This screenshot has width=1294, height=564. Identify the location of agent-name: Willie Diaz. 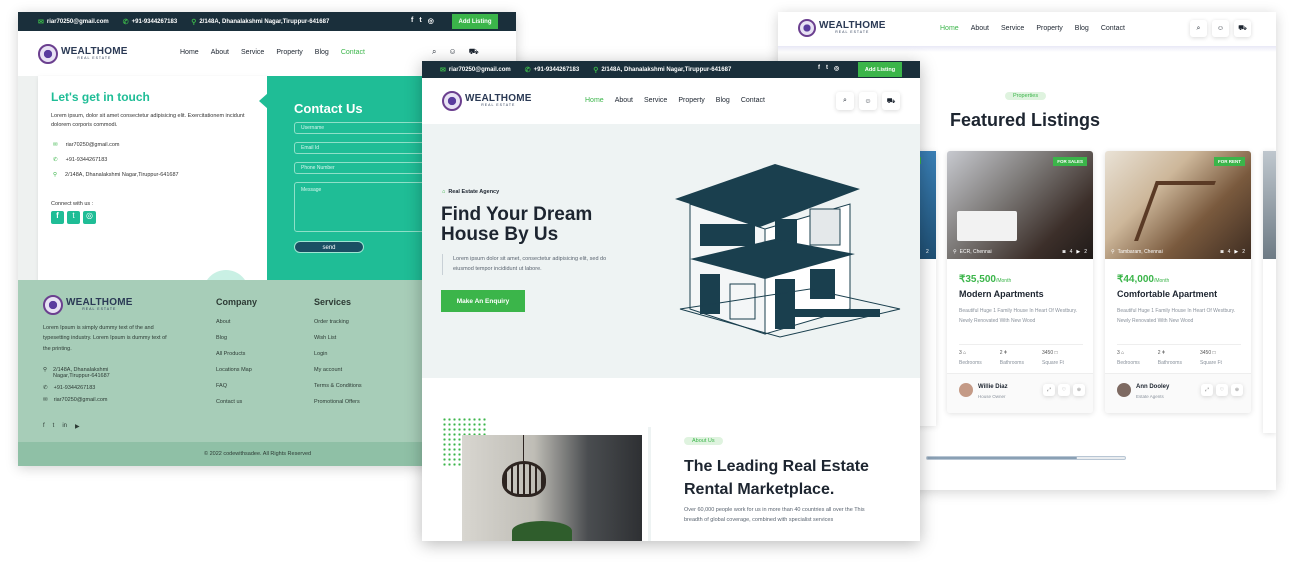
(993, 387).